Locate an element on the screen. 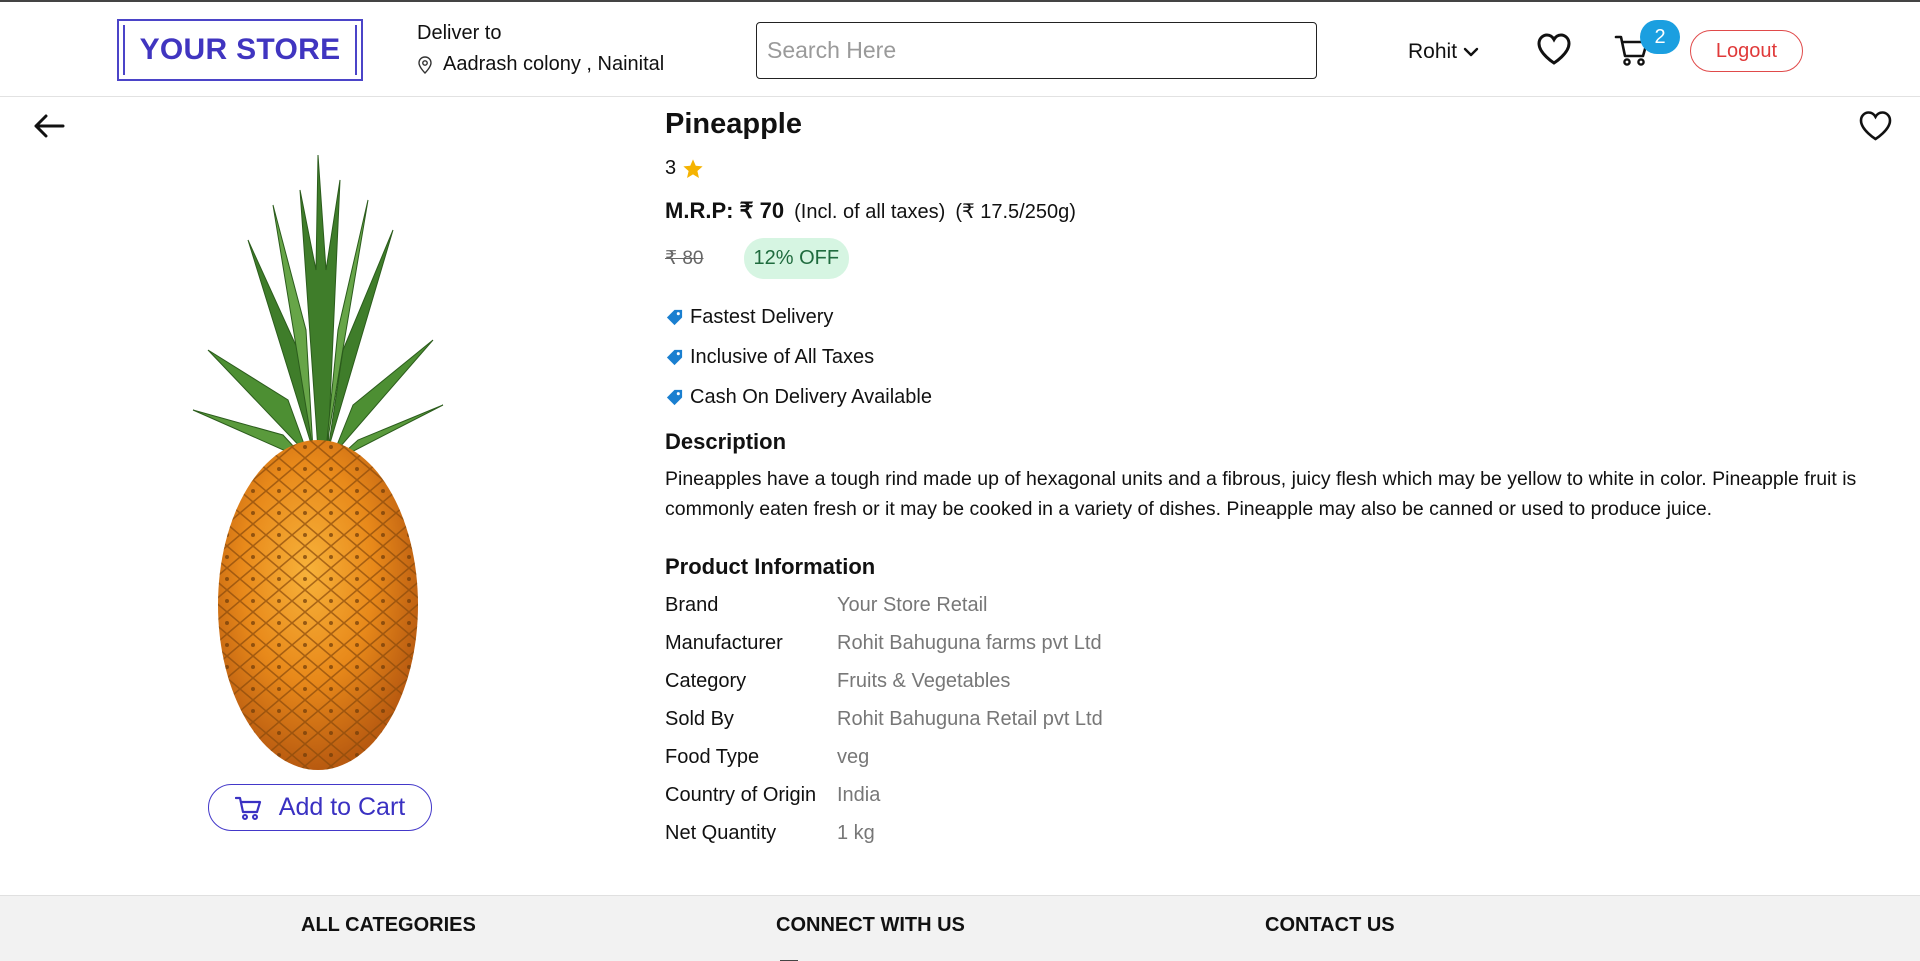  discount-row: ₹ 80 12% OFF is located at coordinates (1280, 258).